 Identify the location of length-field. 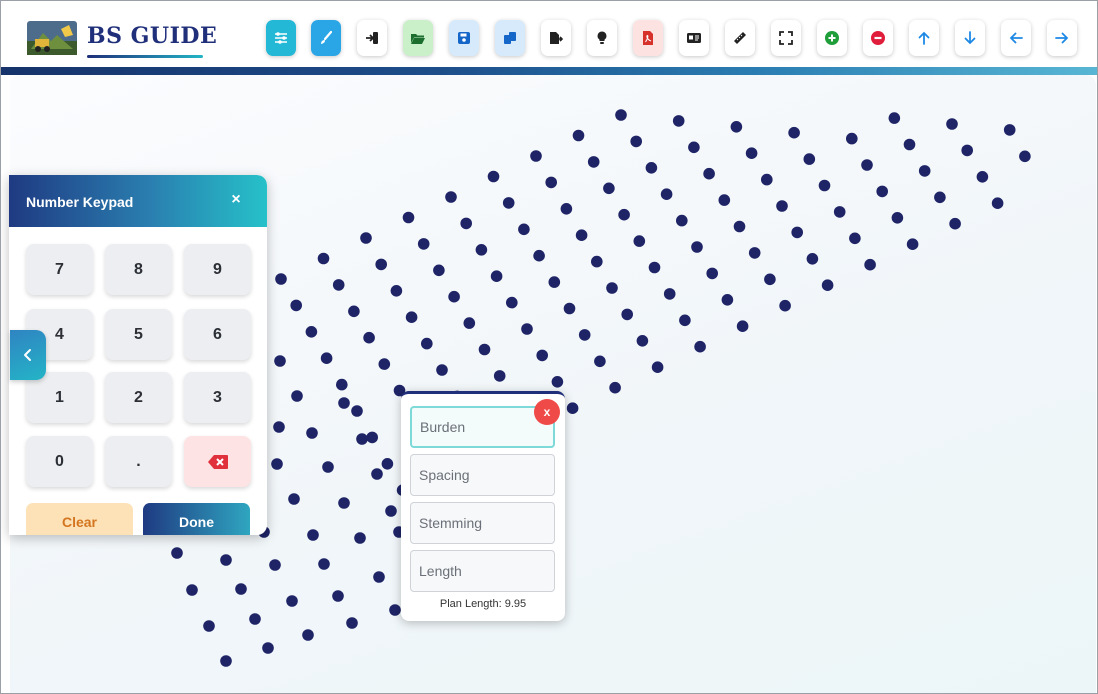
(482, 571).